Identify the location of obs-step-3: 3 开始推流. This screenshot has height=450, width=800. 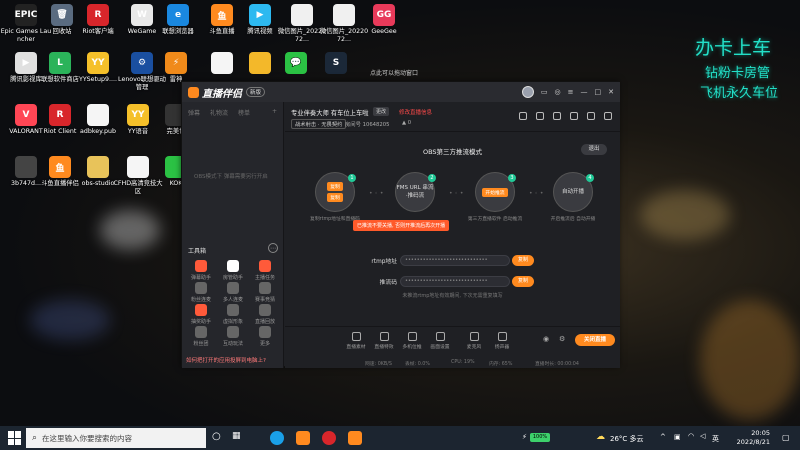
(495, 192).